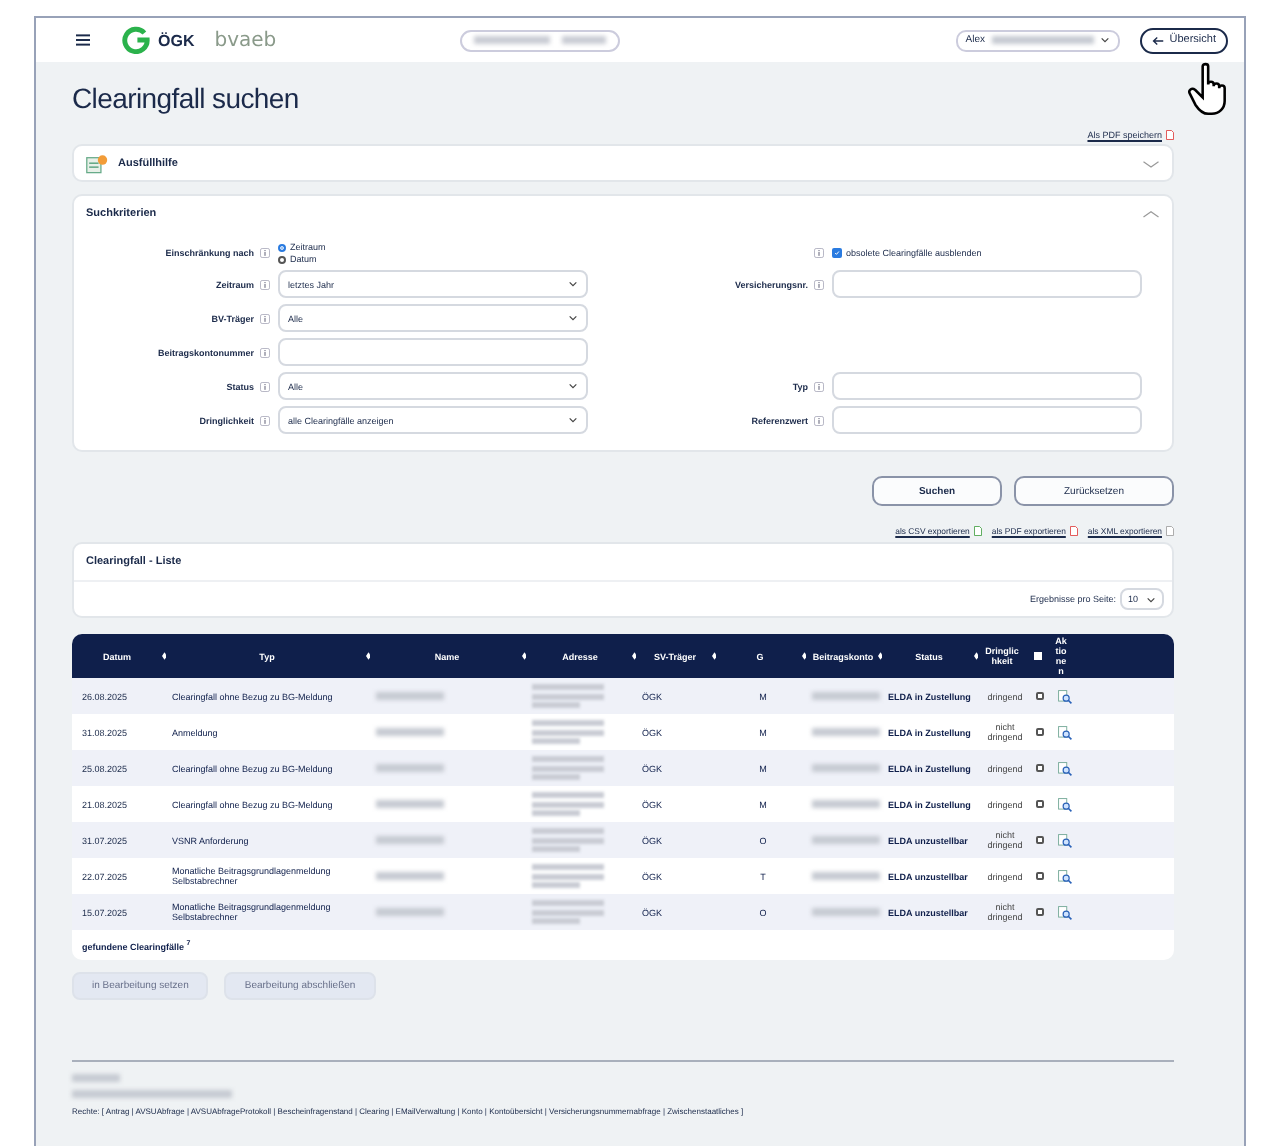 This screenshot has width=1266, height=1146. Describe the element at coordinates (97, 163) in the screenshot. I see `form-help-icon` at that location.